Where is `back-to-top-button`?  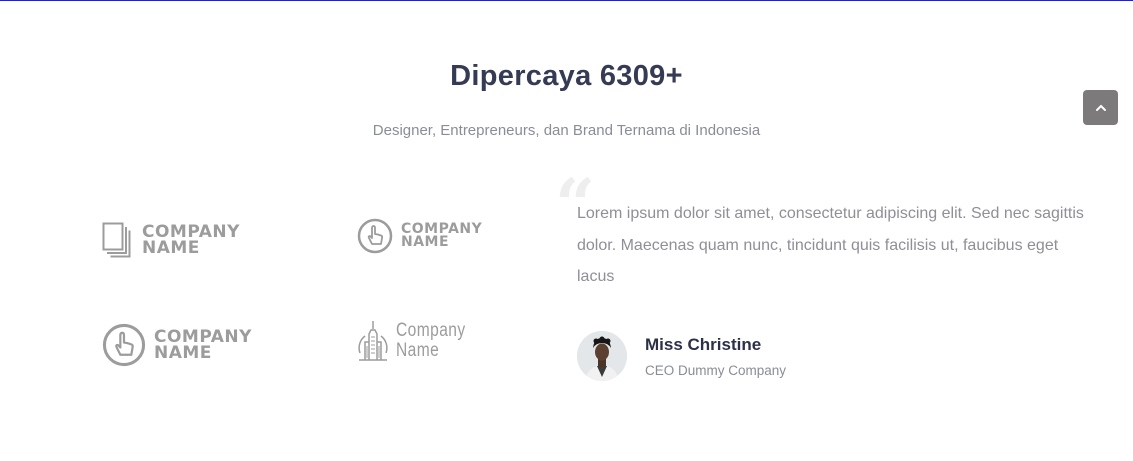 back-to-top-button is located at coordinates (1100, 107).